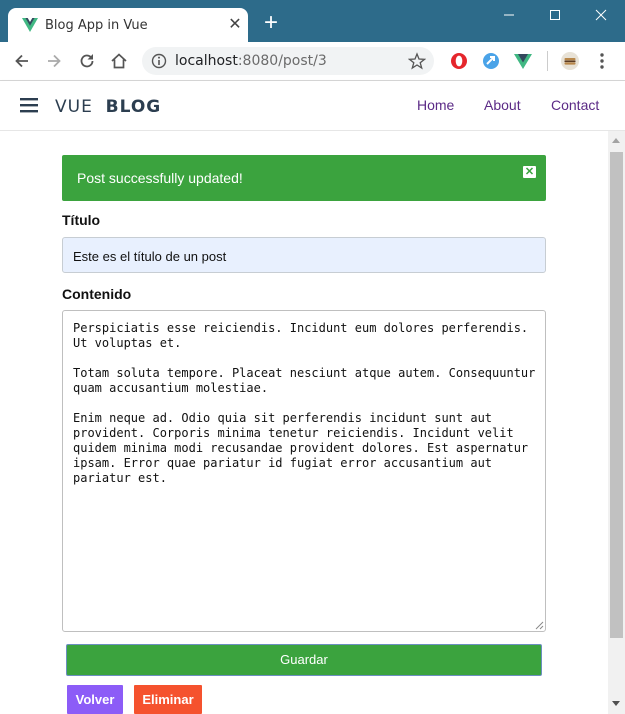  What do you see at coordinates (601, 15) in the screenshot?
I see `window-close-icon` at bounding box center [601, 15].